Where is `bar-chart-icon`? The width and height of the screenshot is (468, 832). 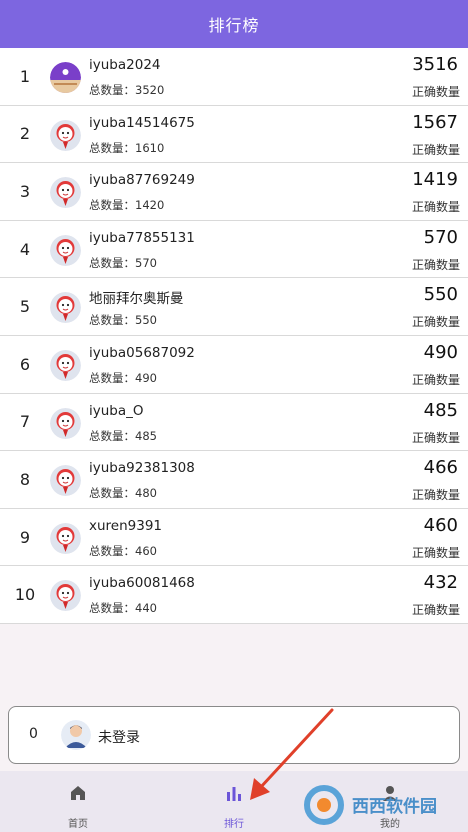
bar-chart-icon is located at coordinates (234, 794).